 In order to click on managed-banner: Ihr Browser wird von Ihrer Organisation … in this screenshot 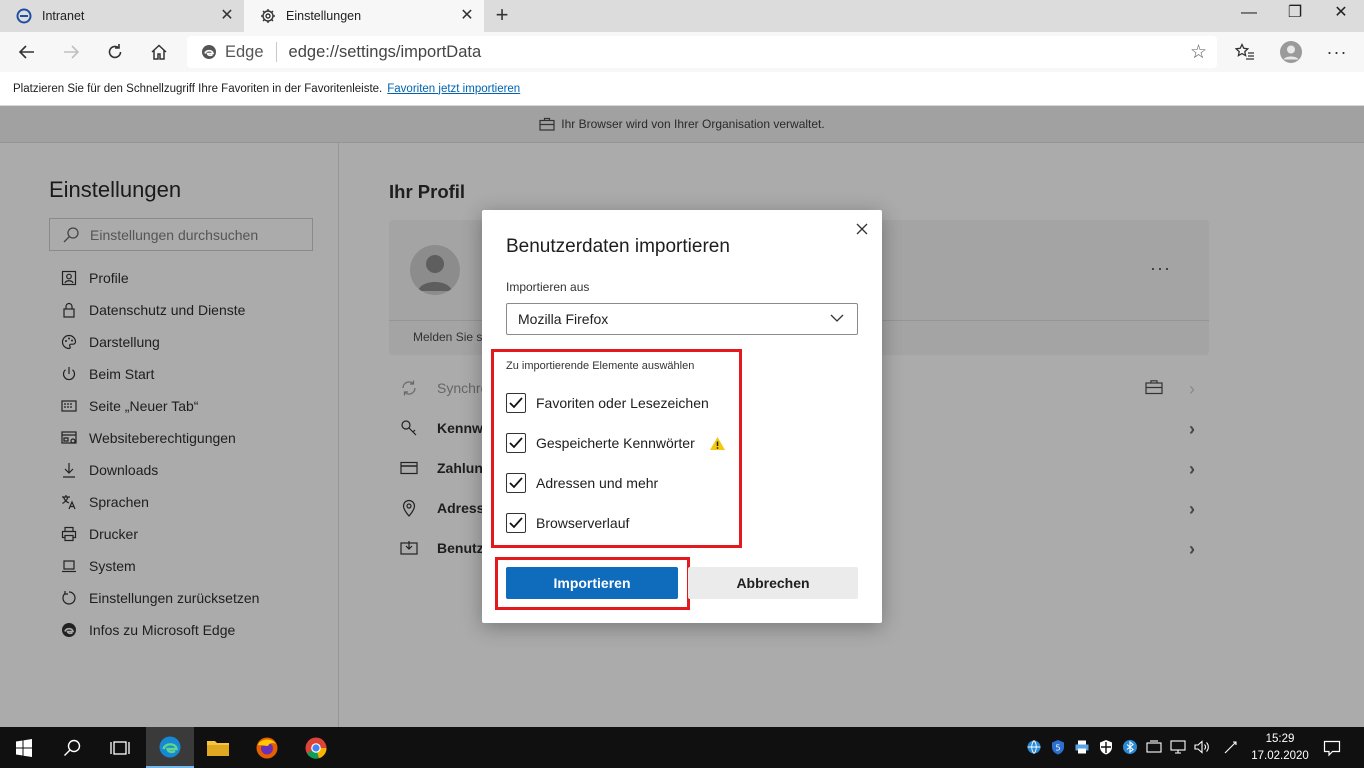, I will do `click(682, 124)`.